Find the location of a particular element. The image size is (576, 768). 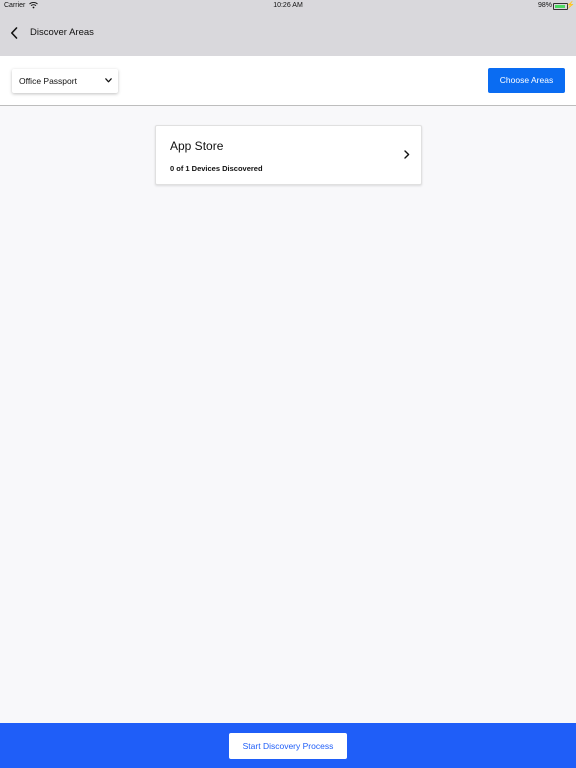

passport-select: Office Passport is located at coordinates (65, 81).